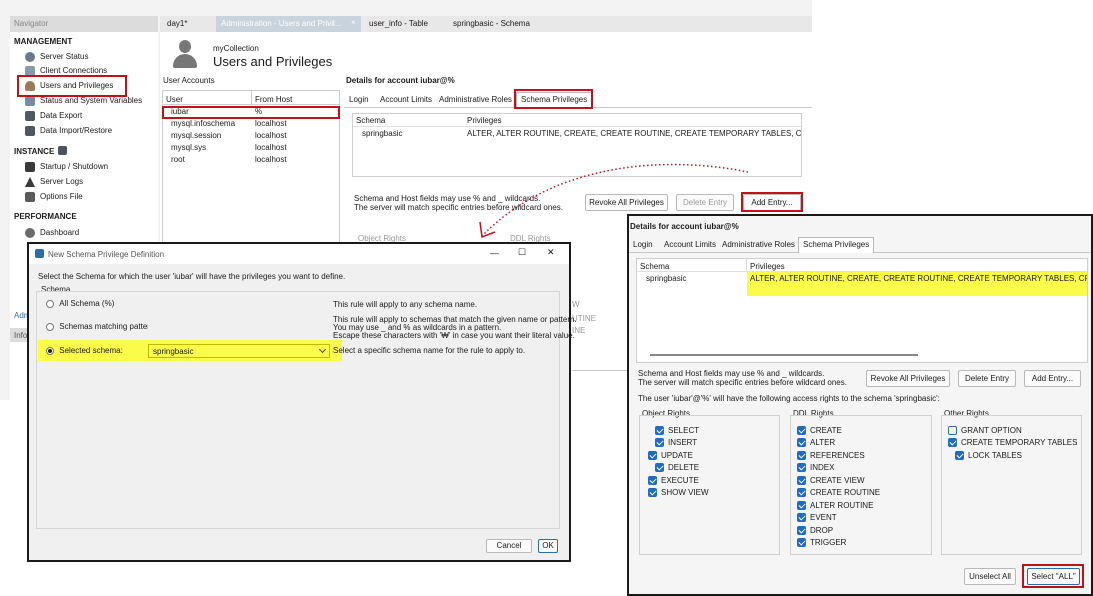 The width and height of the screenshot is (1093, 596). Describe the element at coordinates (101, 326) in the screenshot. I see `option-matching-pattern: Schemas matching pattern:` at that location.